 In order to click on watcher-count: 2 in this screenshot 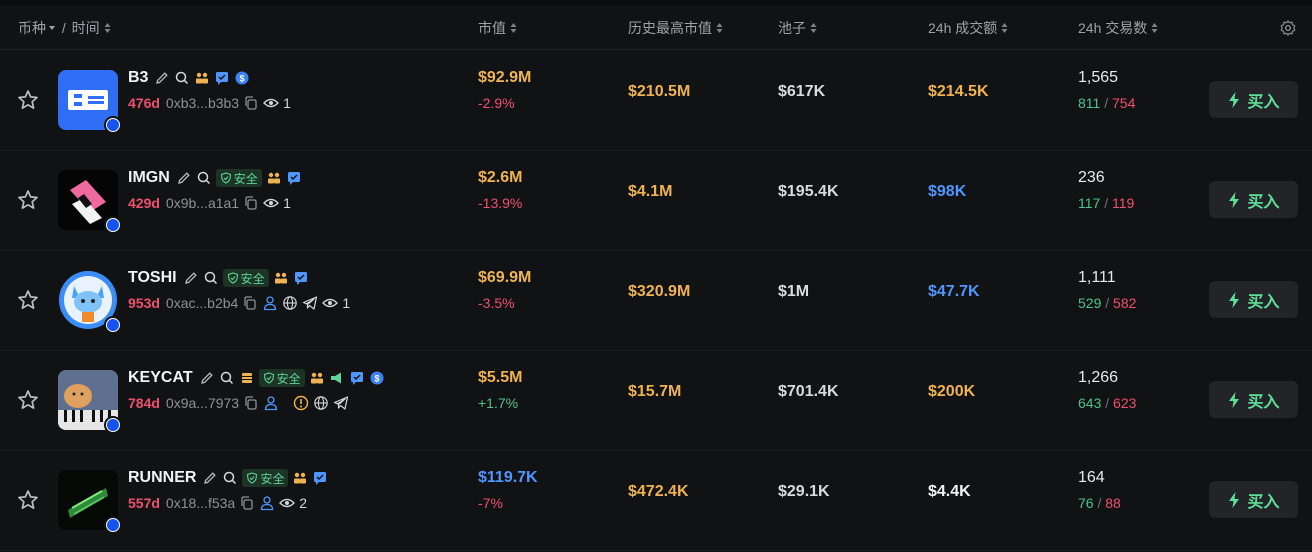, I will do `click(303, 503)`.